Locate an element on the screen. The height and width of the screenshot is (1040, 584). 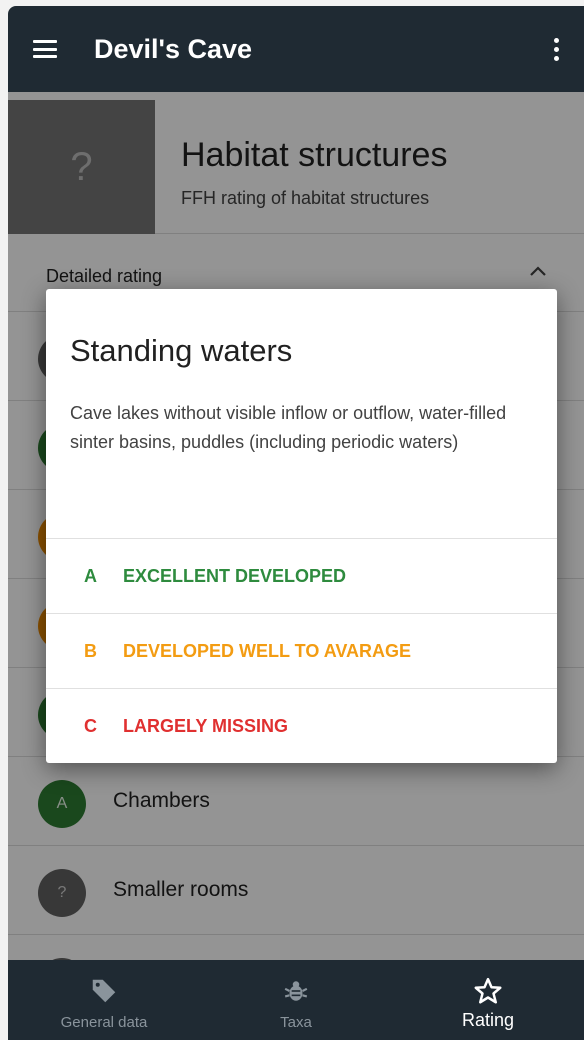
option-letter: C is located at coordinates (90, 725).